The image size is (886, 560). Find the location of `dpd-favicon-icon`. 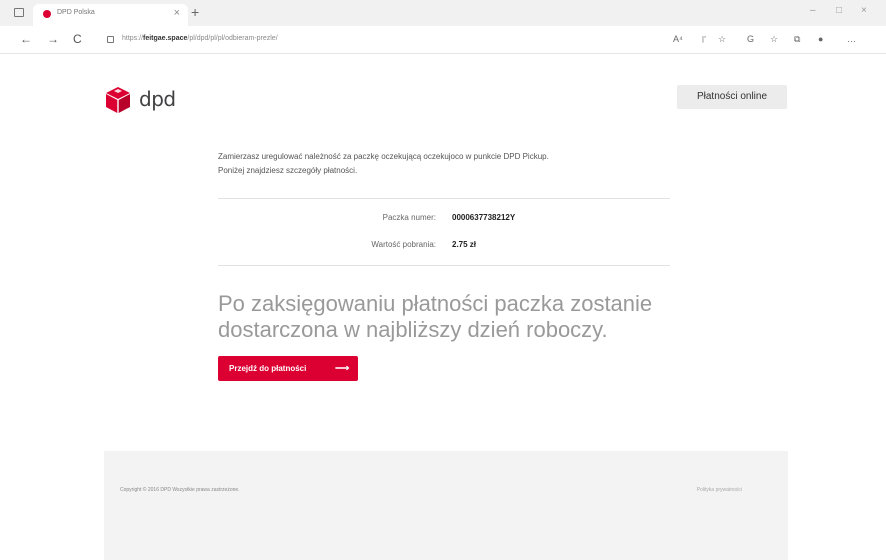

dpd-favicon-icon is located at coordinates (47, 14).